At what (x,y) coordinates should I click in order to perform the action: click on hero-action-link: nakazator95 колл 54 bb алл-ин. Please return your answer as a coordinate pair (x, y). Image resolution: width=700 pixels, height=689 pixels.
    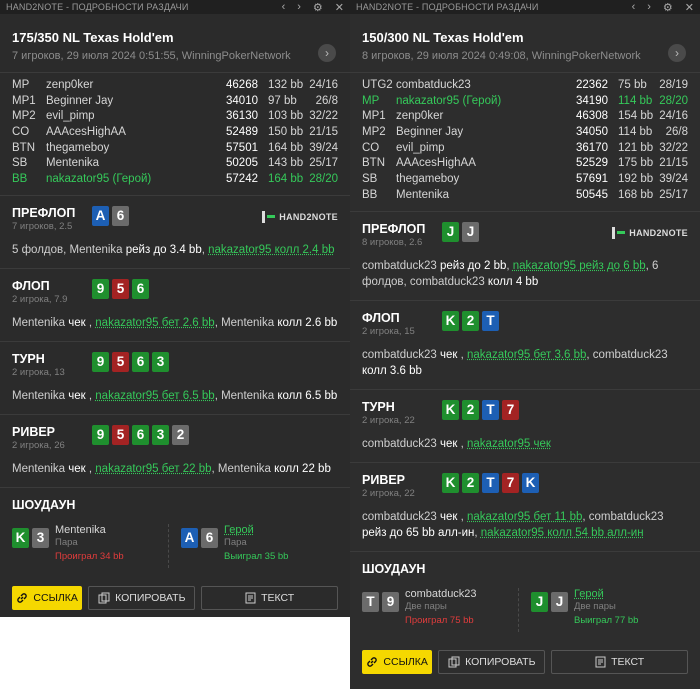
    Looking at the image, I should click on (562, 533).